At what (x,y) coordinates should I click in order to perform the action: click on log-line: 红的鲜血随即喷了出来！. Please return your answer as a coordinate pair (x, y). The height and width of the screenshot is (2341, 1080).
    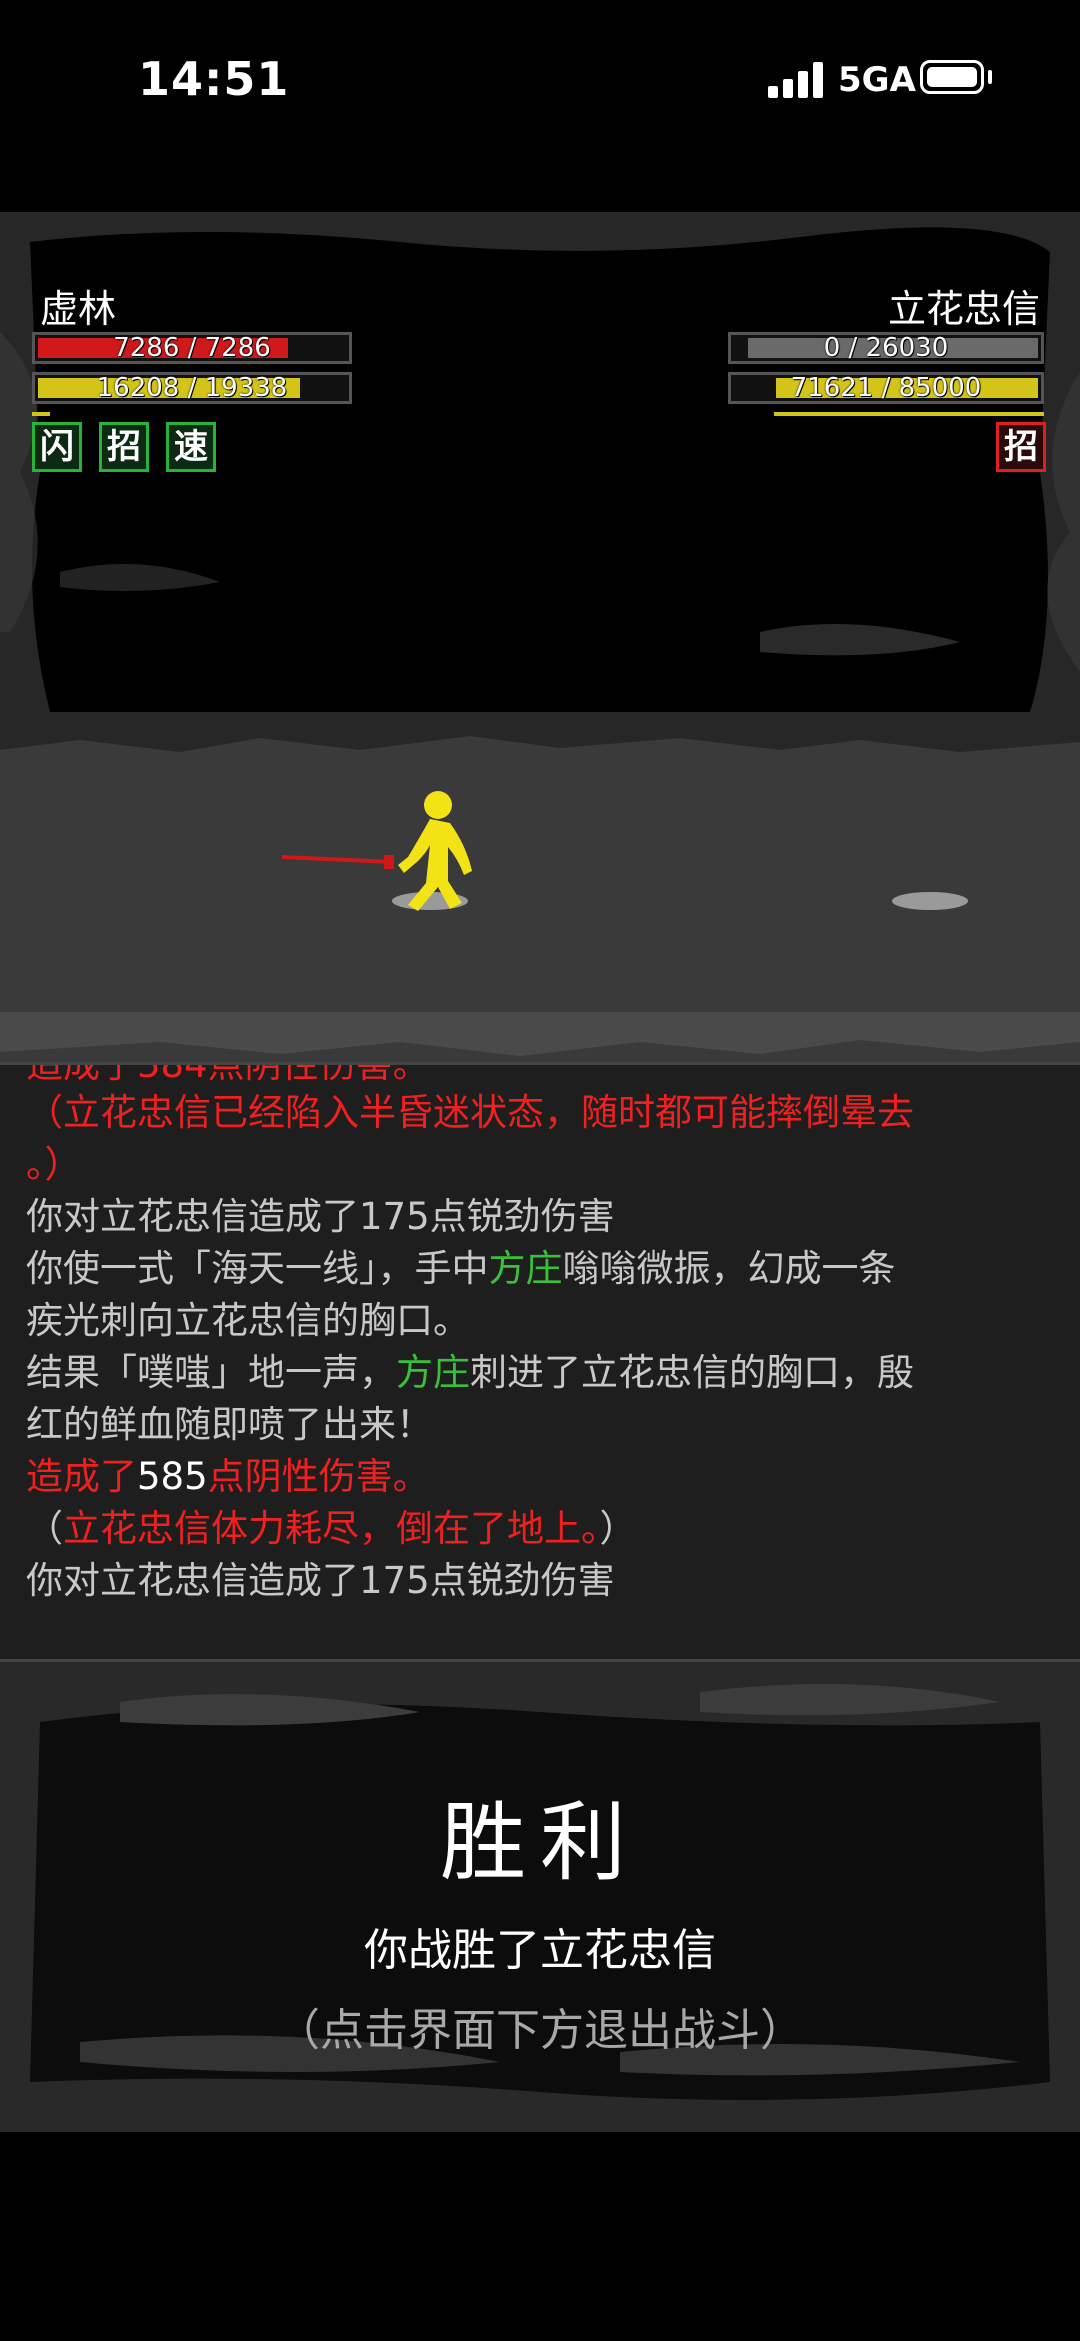
    Looking at the image, I should click on (229, 1424).